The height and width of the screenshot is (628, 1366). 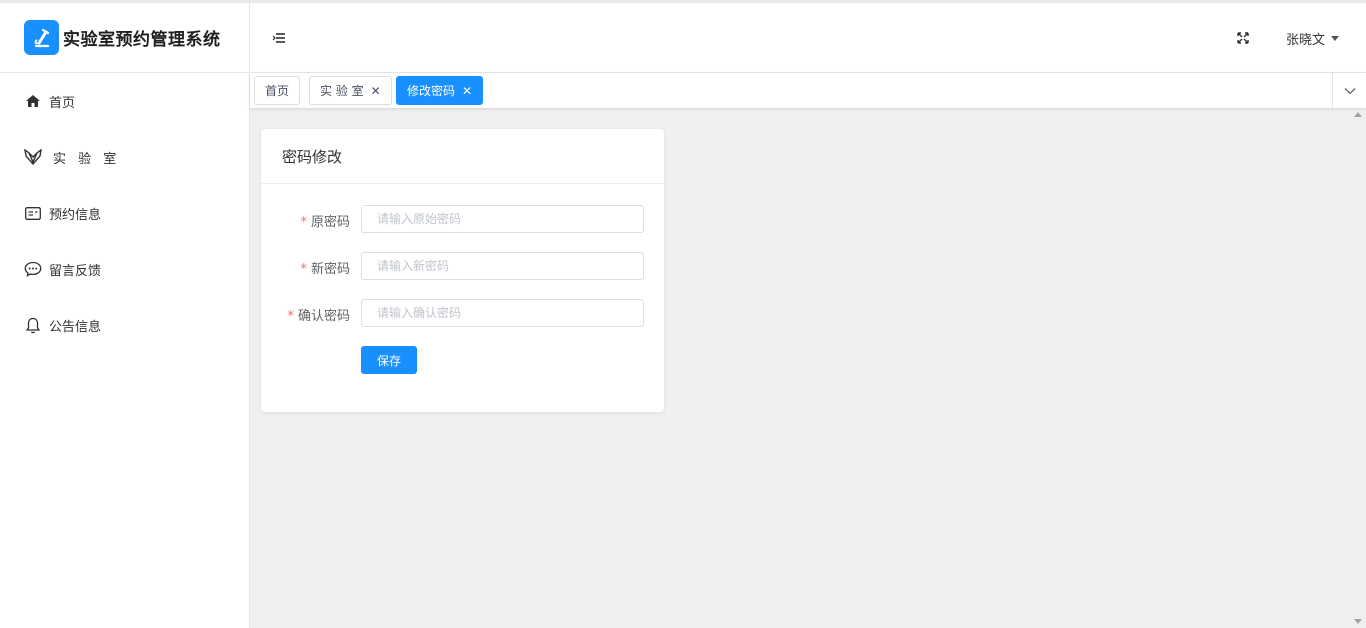 What do you see at coordinates (124, 101) in the screenshot?
I see `sidebar-item-home: 首页` at bounding box center [124, 101].